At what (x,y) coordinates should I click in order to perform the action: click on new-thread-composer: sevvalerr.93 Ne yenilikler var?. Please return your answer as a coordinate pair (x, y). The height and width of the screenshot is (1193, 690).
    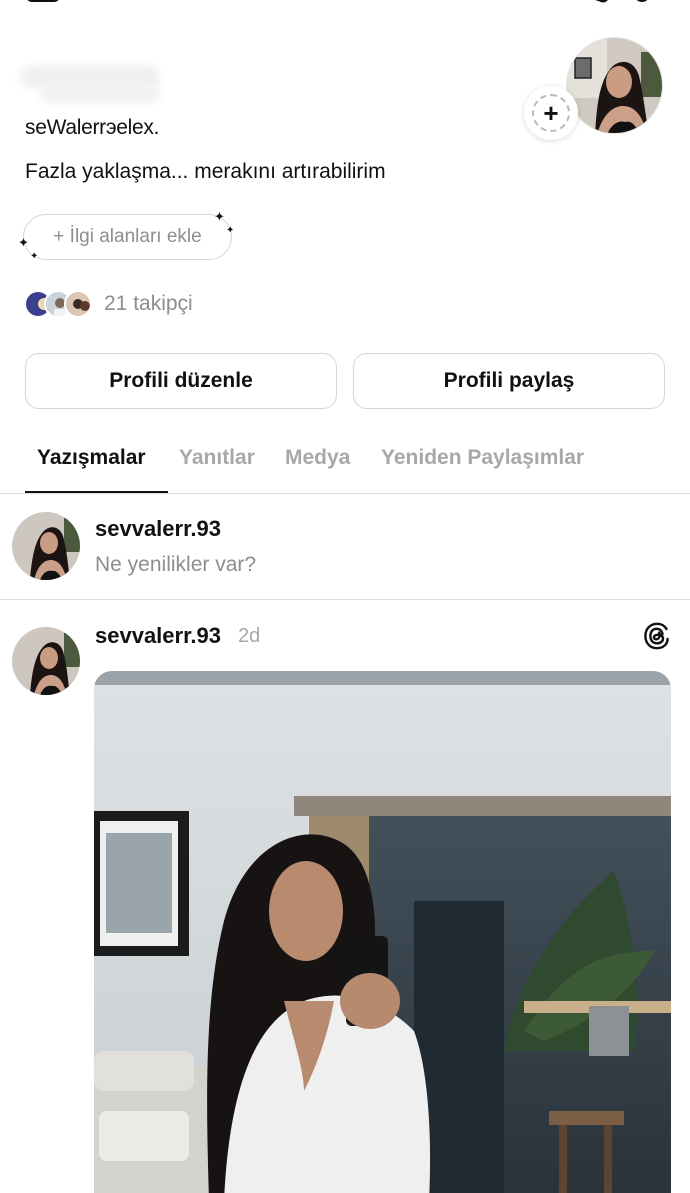
    Looking at the image, I should click on (345, 547).